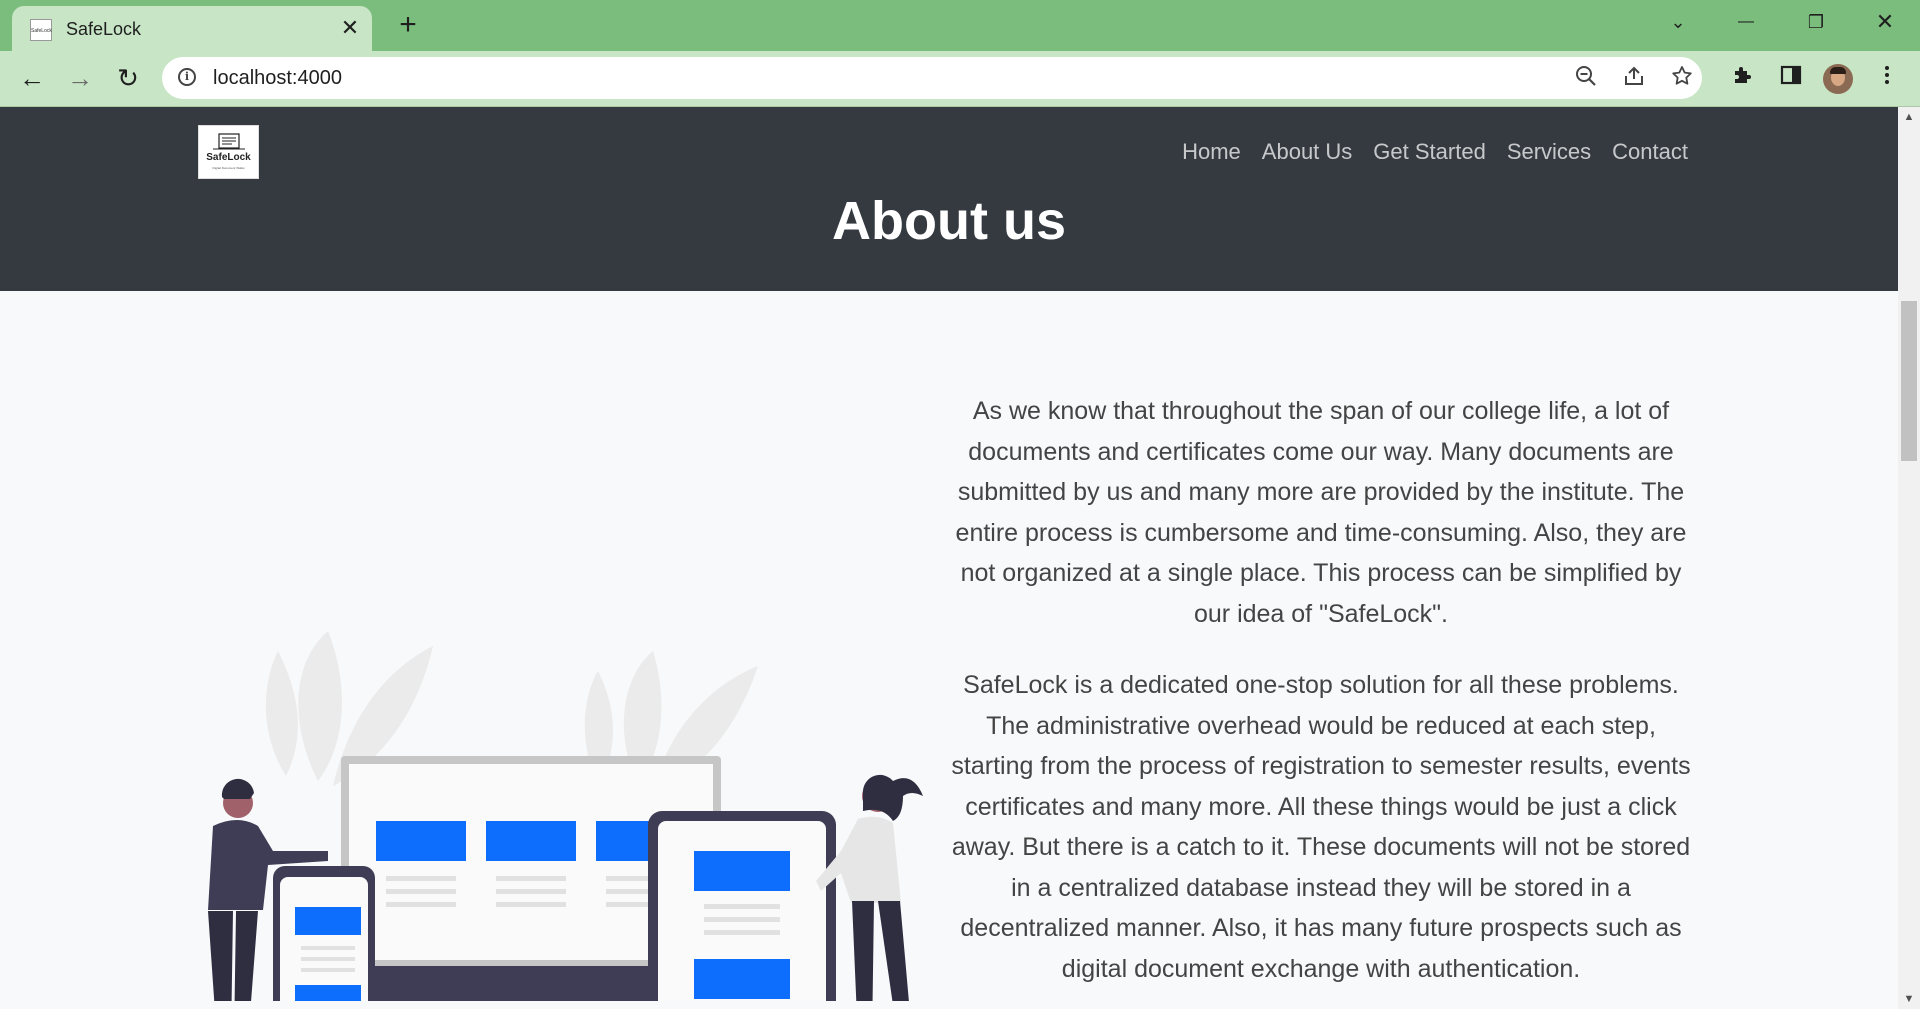 The width and height of the screenshot is (1920, 1009). Describe the element at coordinates (277, 78) in the screenshot. I see `url-text: localhost:4000` at that location.